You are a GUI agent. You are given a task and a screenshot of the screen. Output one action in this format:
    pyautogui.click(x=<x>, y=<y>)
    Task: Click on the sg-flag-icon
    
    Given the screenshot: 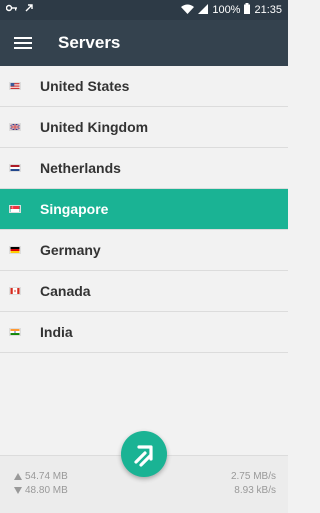 What is the action you would take?
    pyautogui.click(x=15, y=209)
    